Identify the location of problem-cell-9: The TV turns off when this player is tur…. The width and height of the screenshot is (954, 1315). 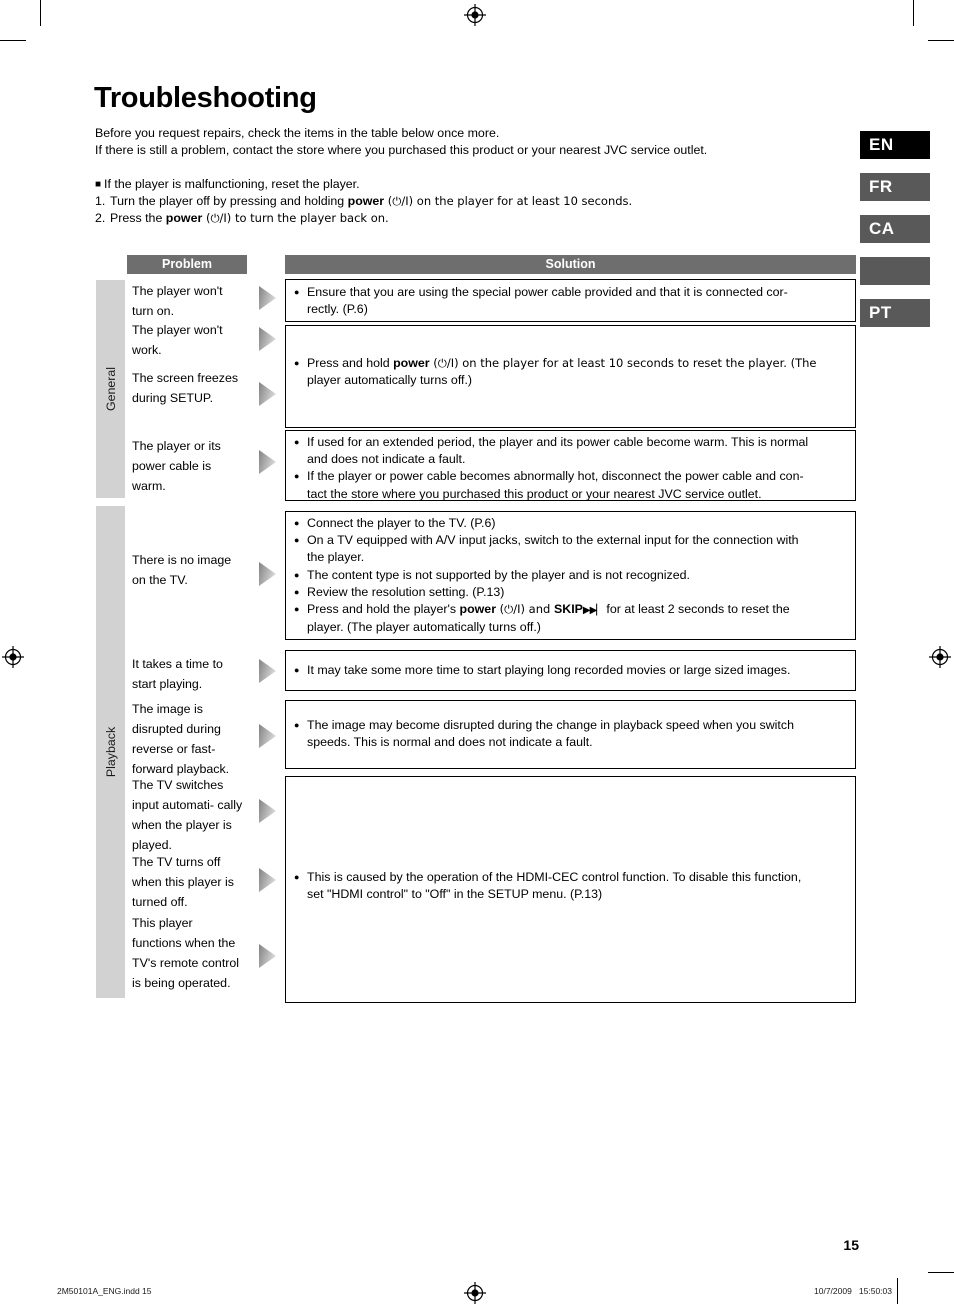
(183, 882).